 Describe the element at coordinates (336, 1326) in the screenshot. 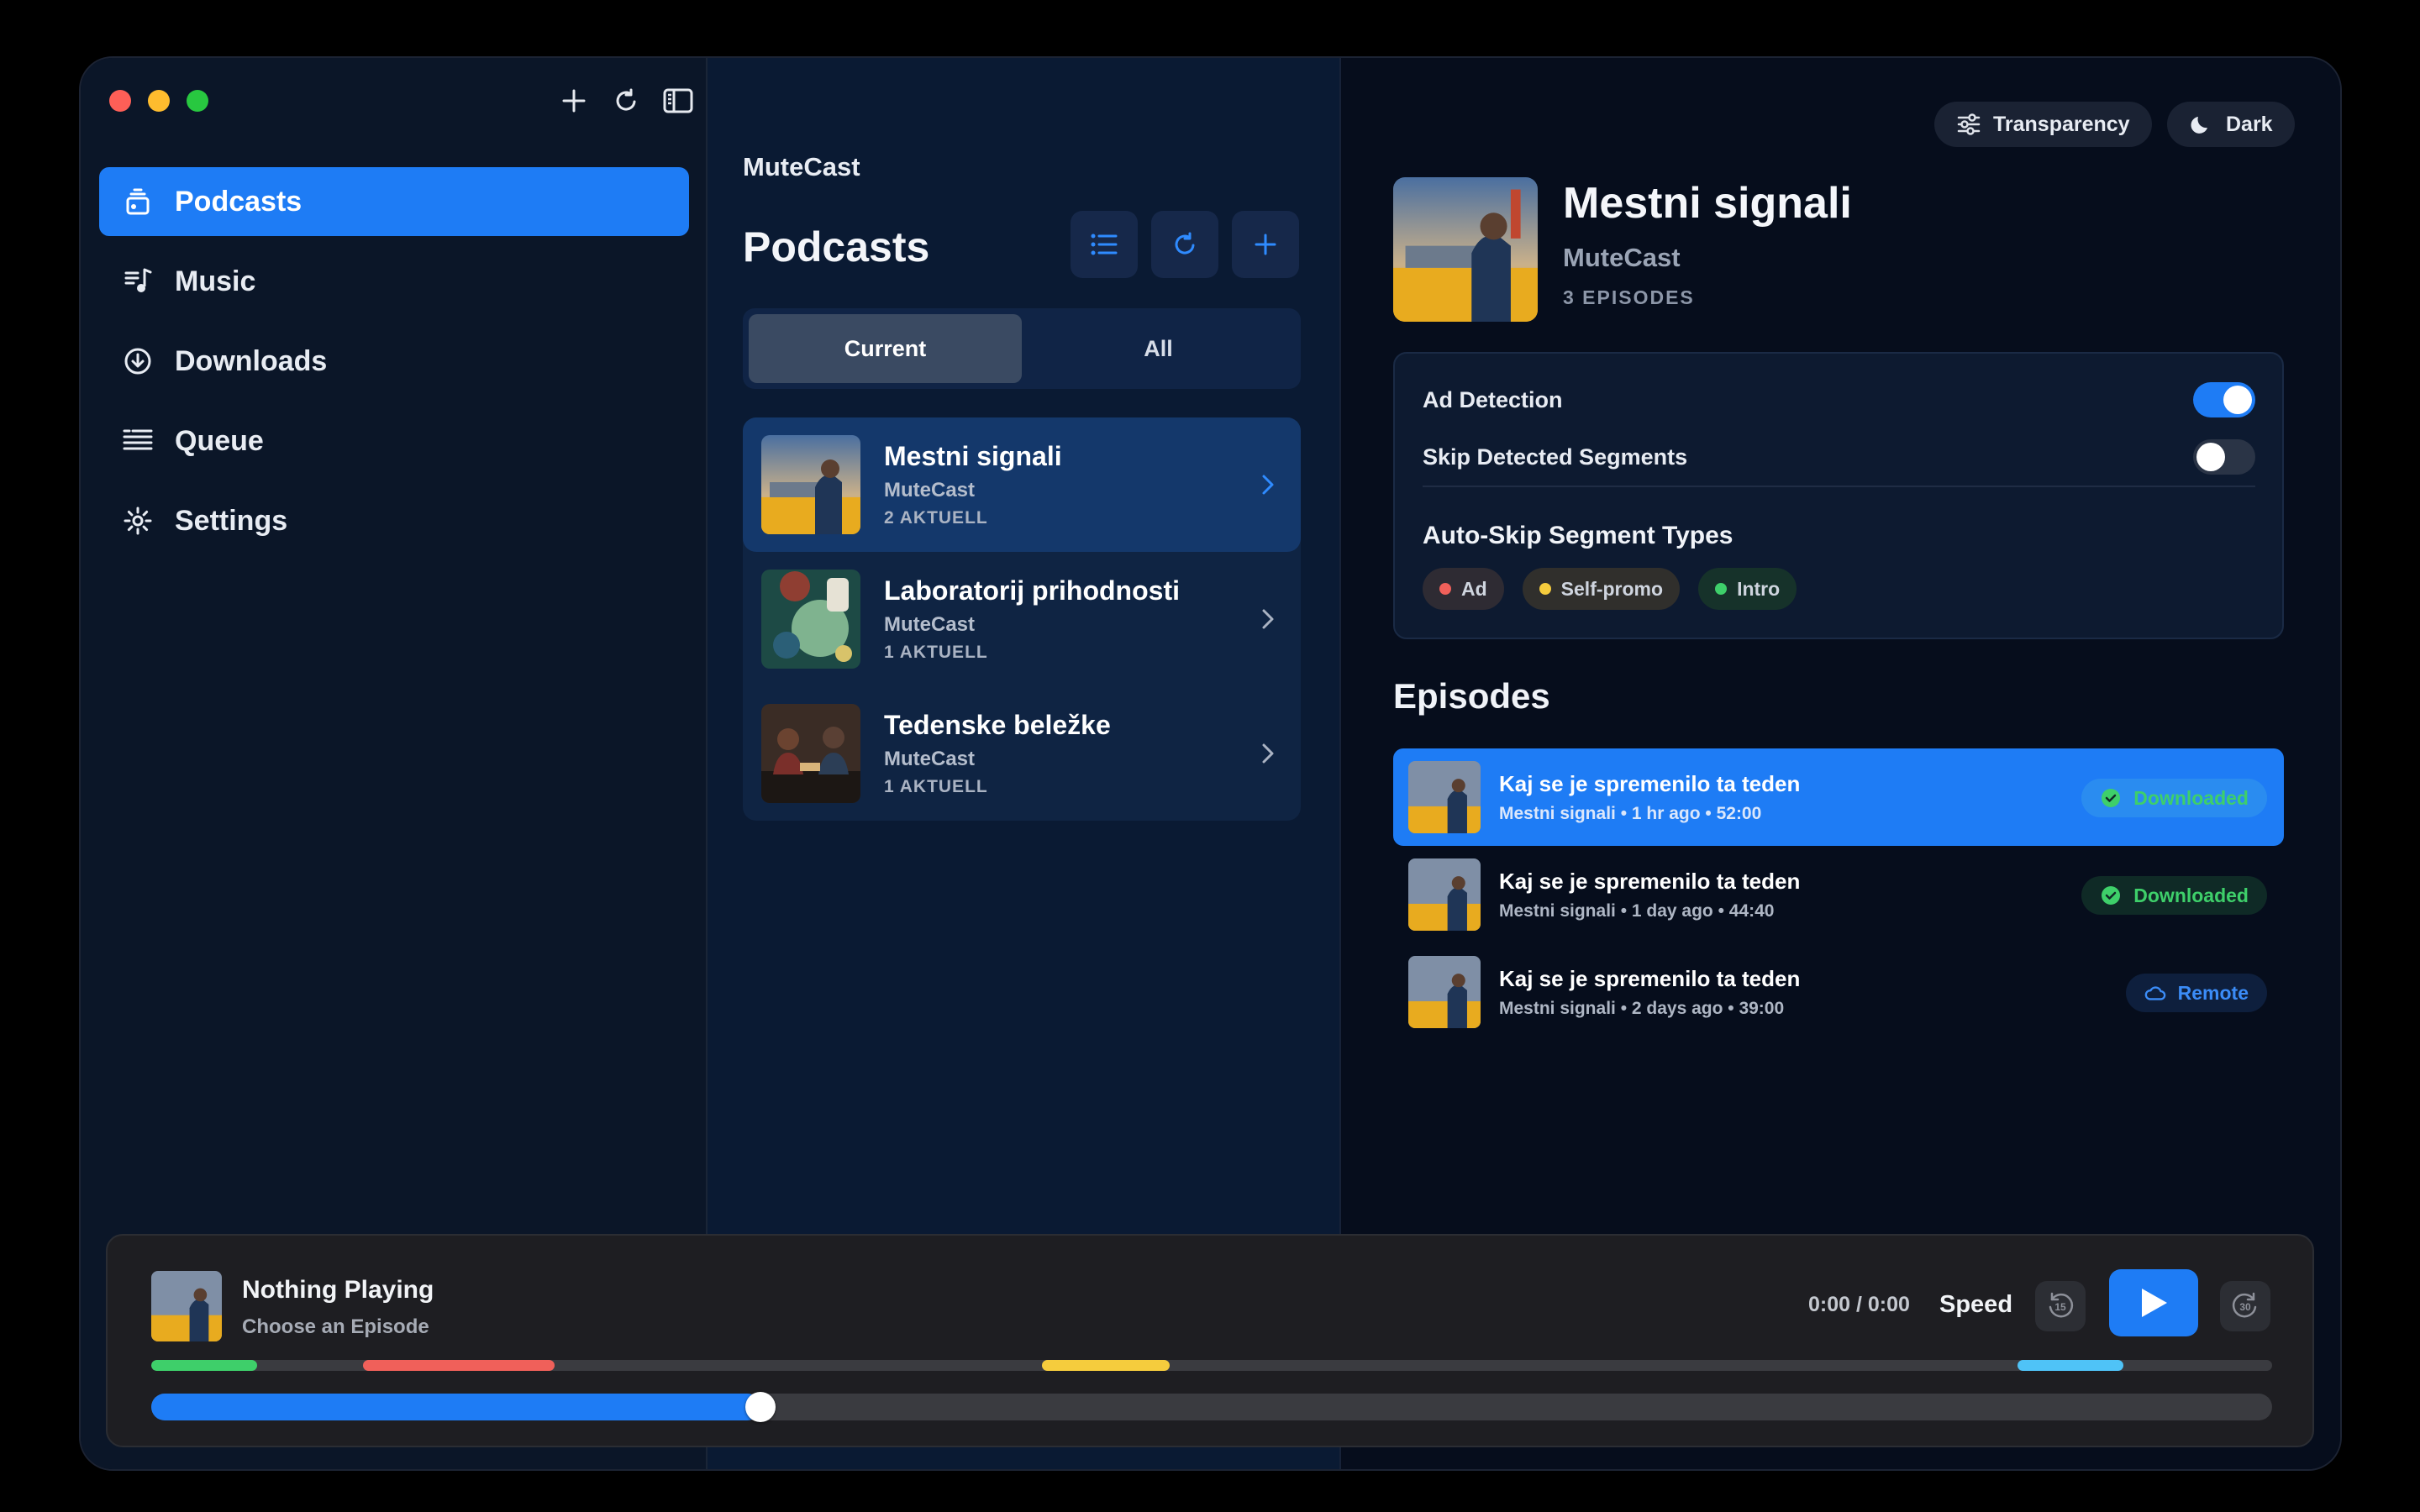

I see `now-playing-subtitle: Choose an Episode` at that location.